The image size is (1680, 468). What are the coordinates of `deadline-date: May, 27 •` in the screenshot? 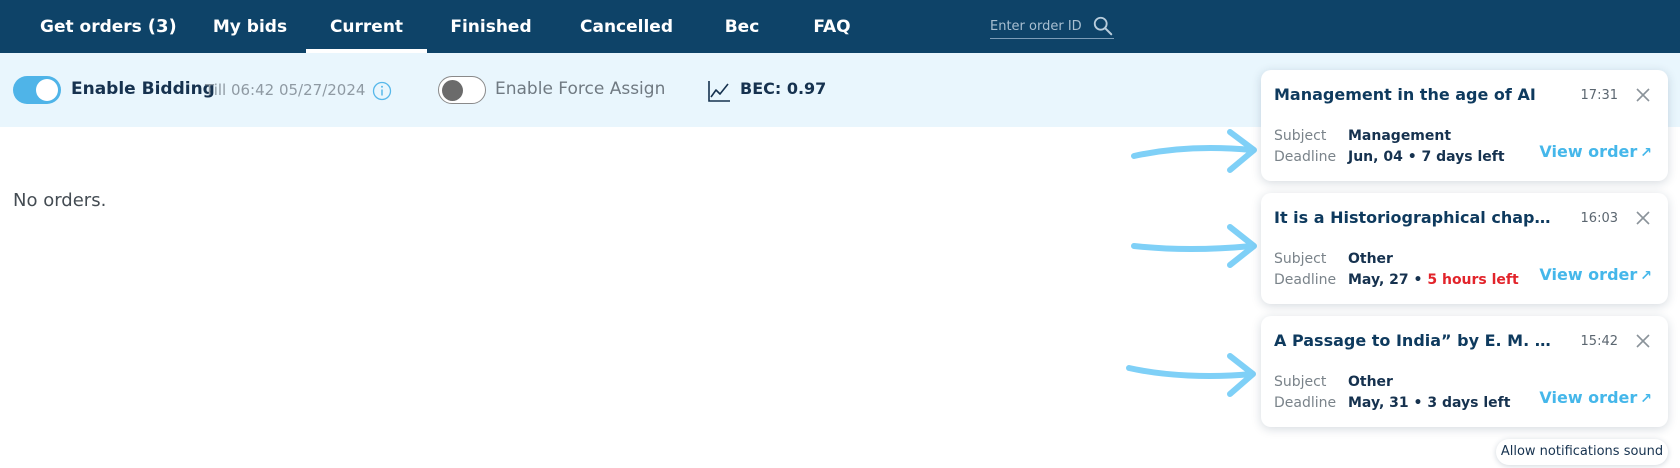 It's located at (1385, 280).